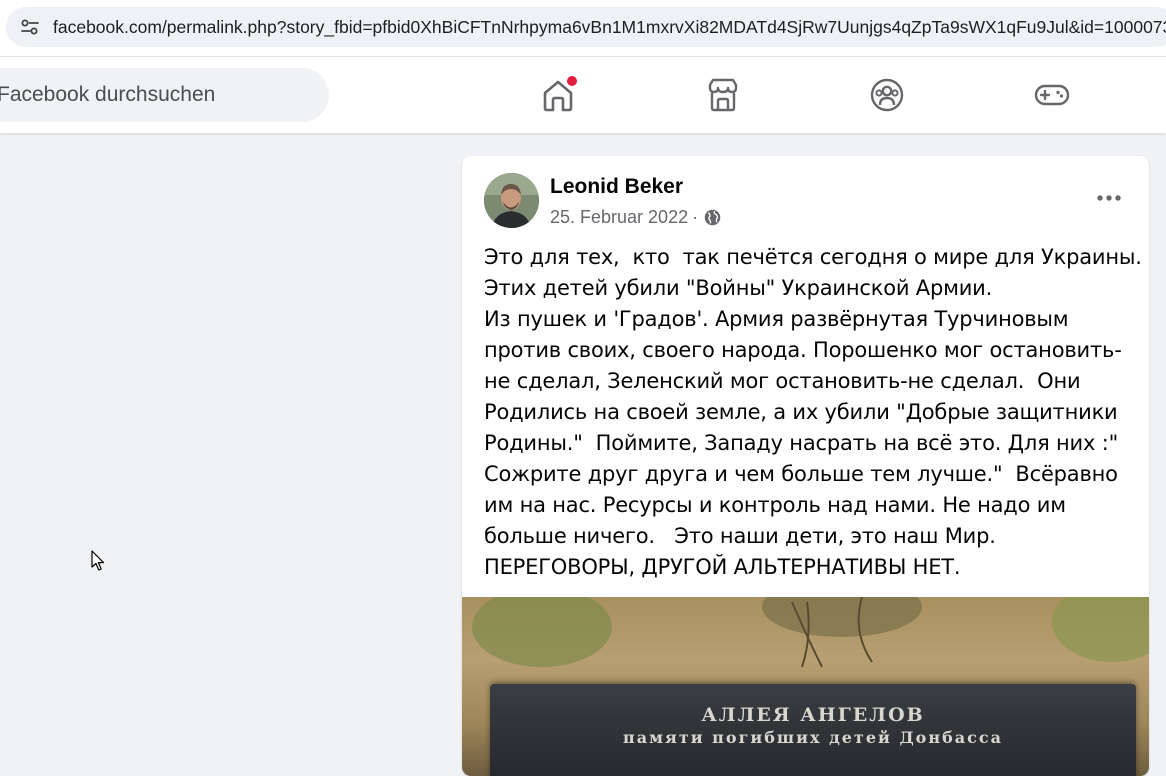 The image size is (1166, 776). I want to click on avatar, so click(511, 200).